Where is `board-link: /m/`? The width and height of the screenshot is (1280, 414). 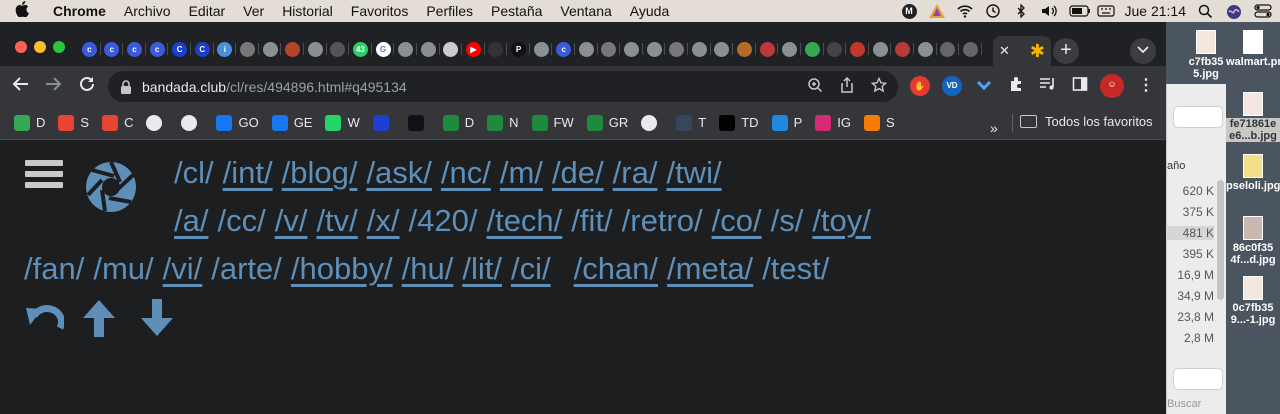 board-link: /m/ is located at coordinates (521, 173).